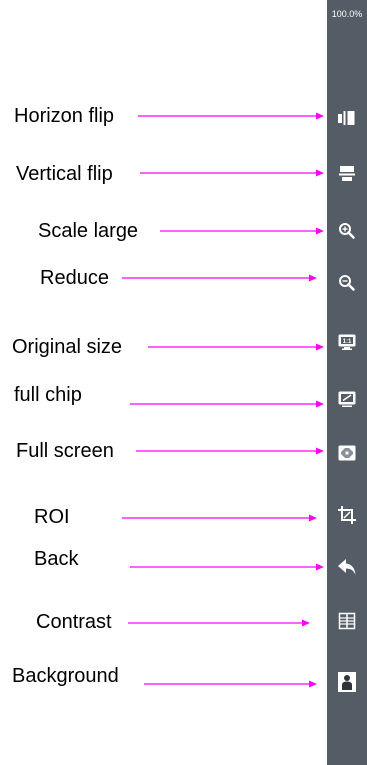  I want to click on horizon-flip-button, so click(347, 118).